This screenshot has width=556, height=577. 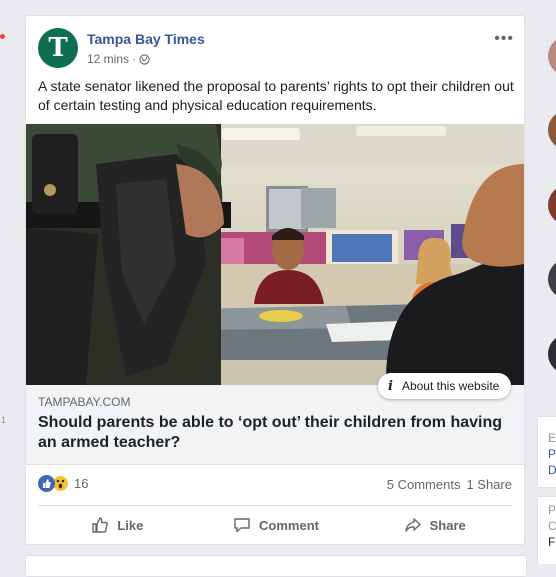 I want to click on reaction-summary: 16, so click(x=63, y=483).